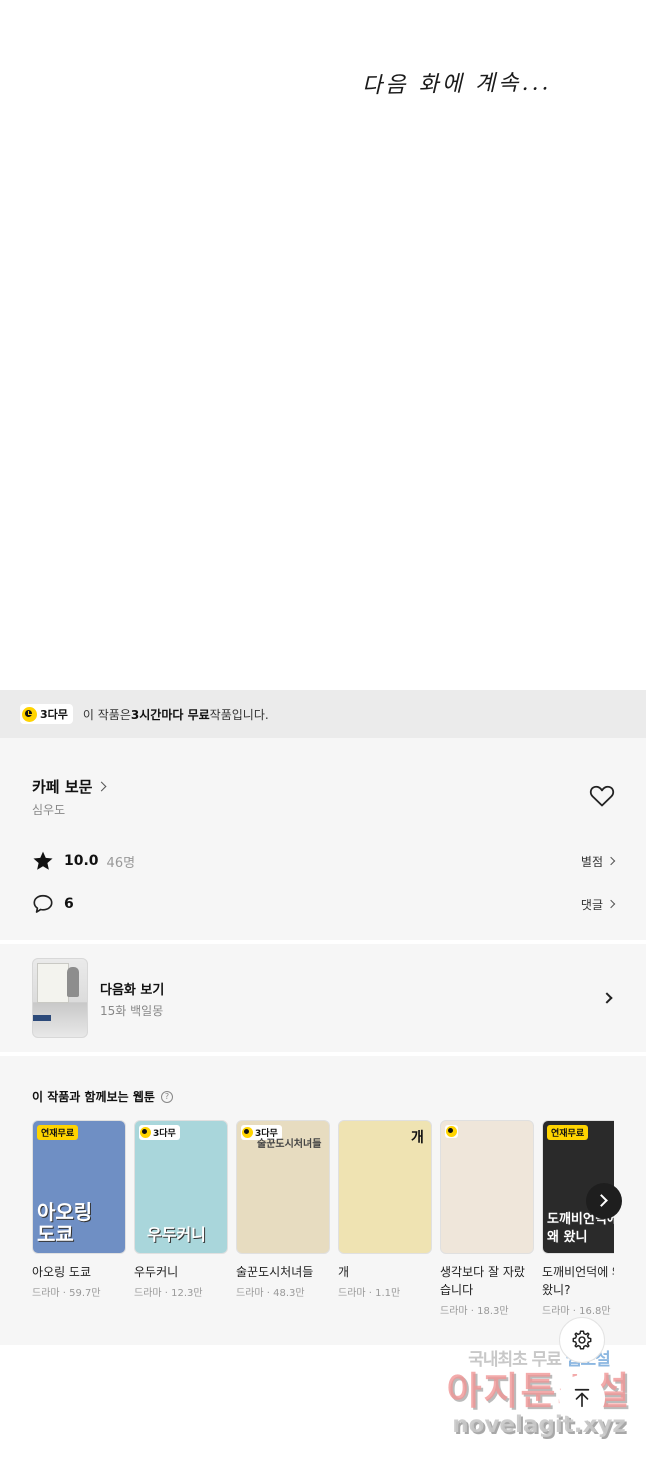 The width and height of the screenshot is (646, 1461). I want to click on rating-link-label: 별점, so click(591, 861).